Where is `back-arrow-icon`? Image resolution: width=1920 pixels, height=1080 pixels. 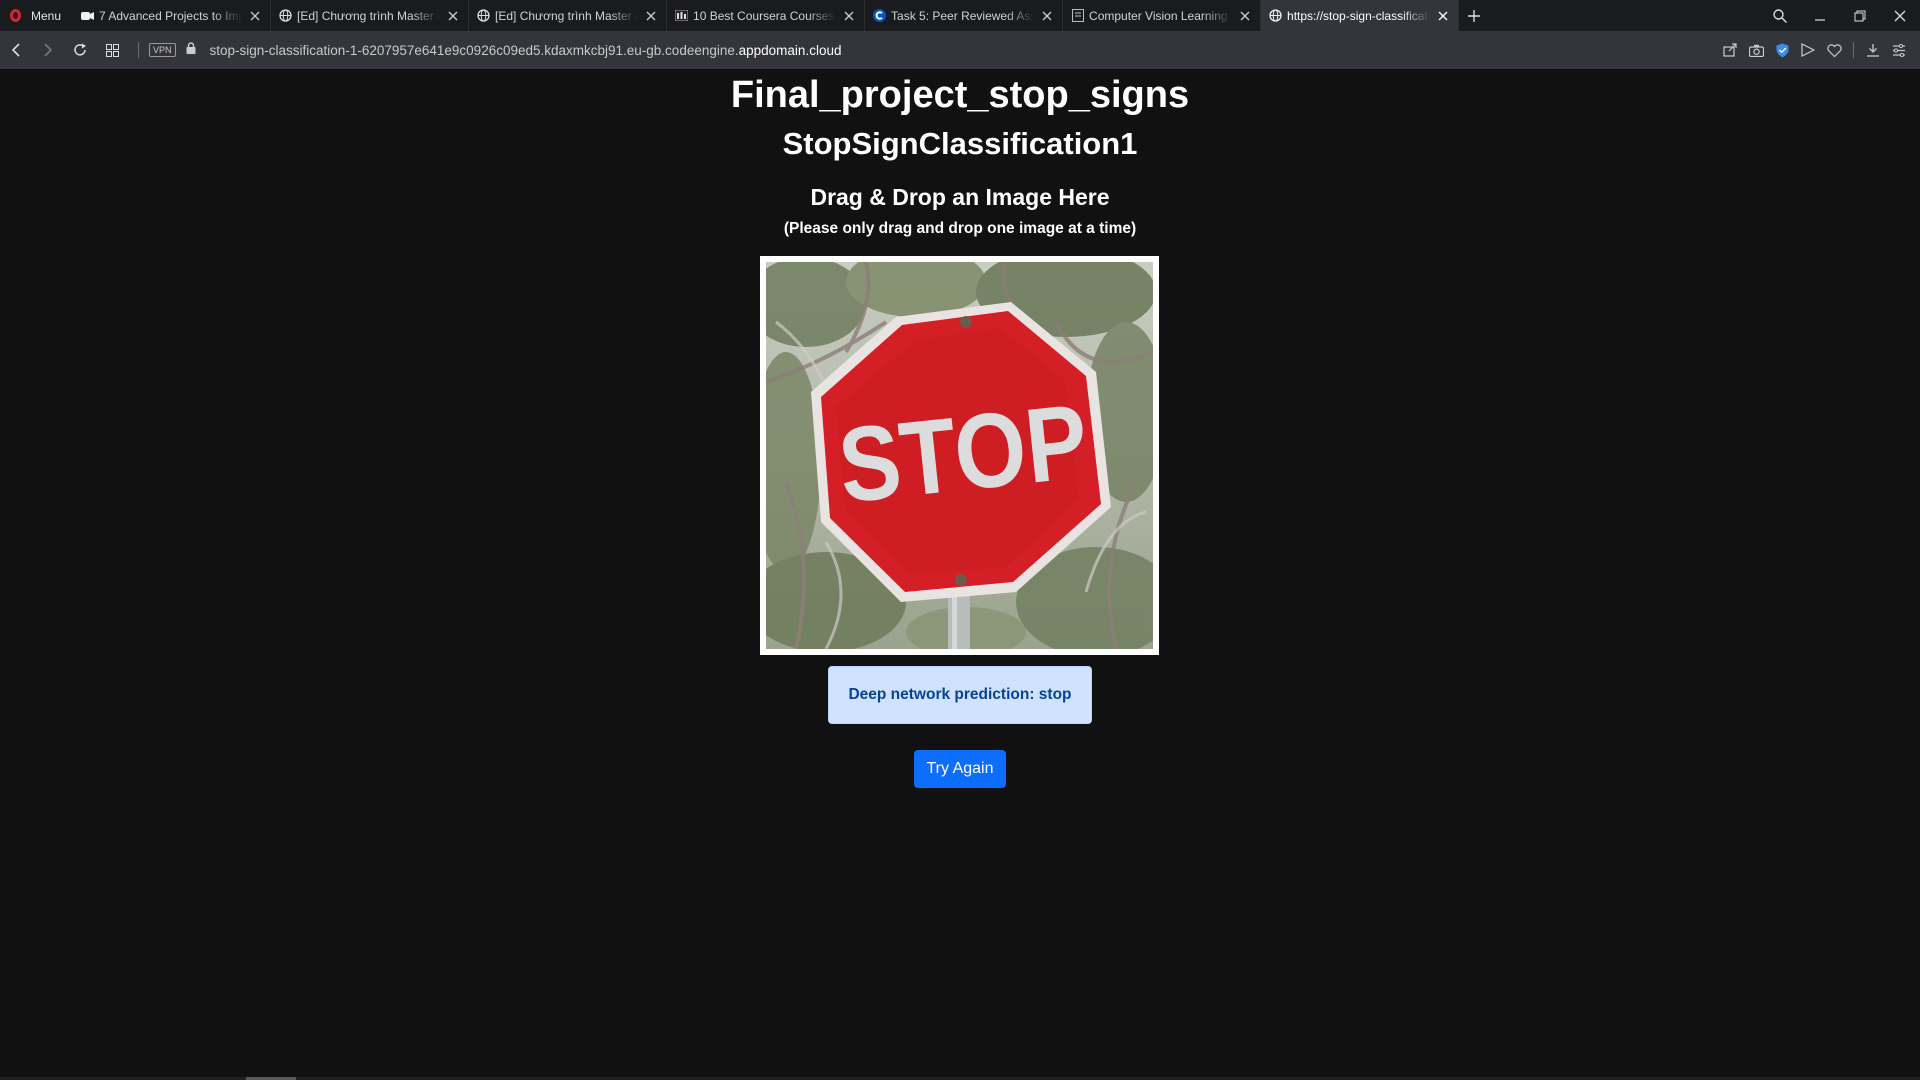
back-arrow-icon is located at coordinates (15, 50).